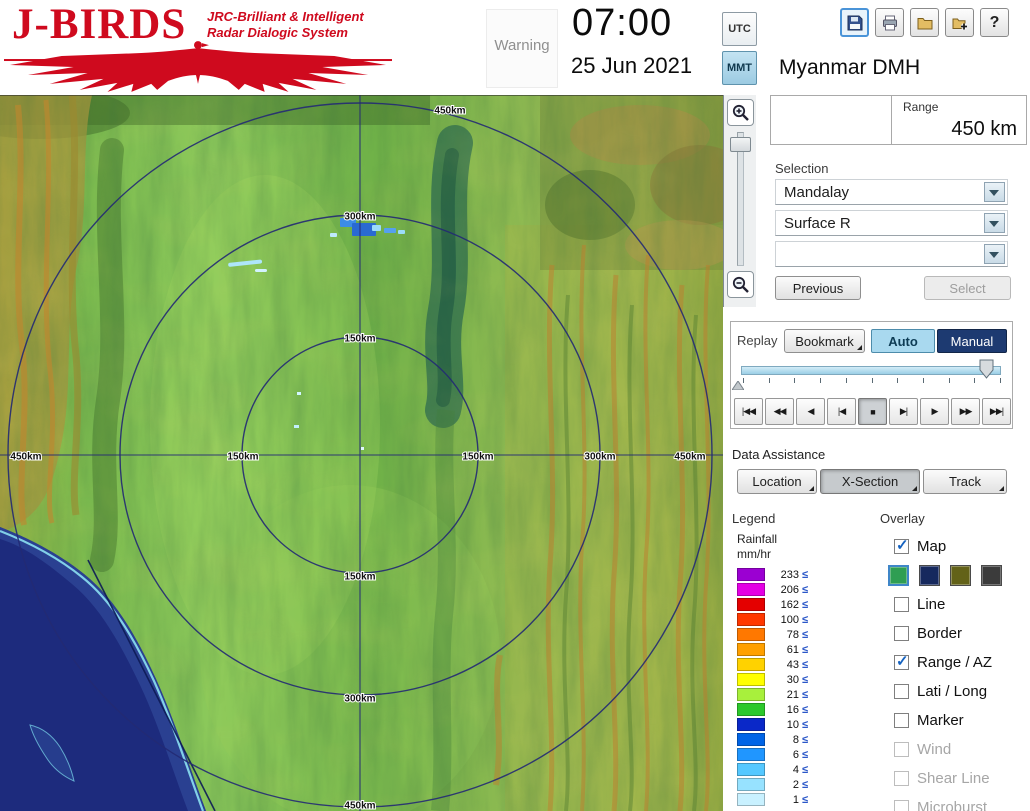  What do you see at coordinates (934, 411) in the screenshot?
I see `playback-play-button: ▶` at bounding box center [934, 411].